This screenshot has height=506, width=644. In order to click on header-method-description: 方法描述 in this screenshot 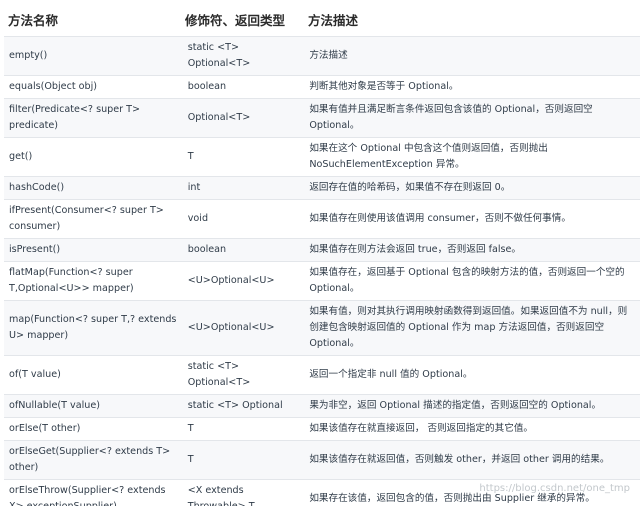, I will do `click(333, 20)`.